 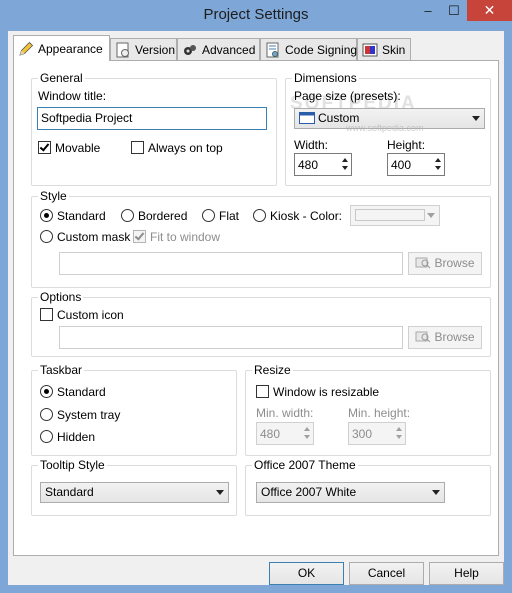 I want to click on height-stepper: 400, so click(x=416, y=164).